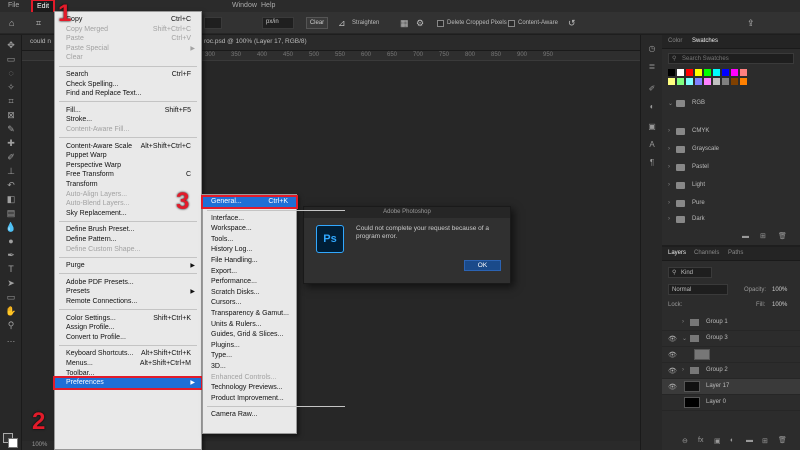 The image size is (800, 450). Describe the element at coordinates (11, 297) in the screenshot. I see `rectangle-tool-icon: ▭` at that location.